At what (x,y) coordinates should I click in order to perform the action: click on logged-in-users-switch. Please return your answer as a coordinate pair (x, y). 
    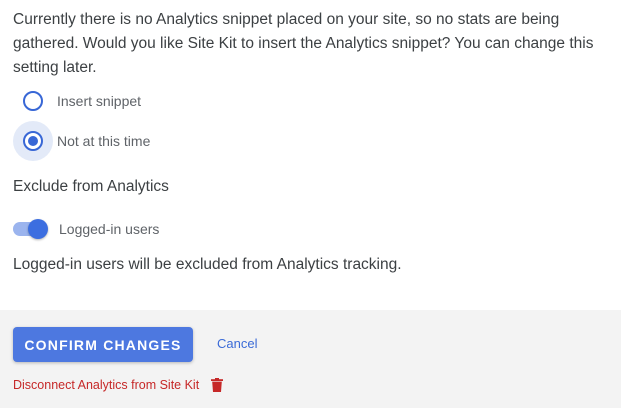
    Looking at the image, I should click on (31, 229).